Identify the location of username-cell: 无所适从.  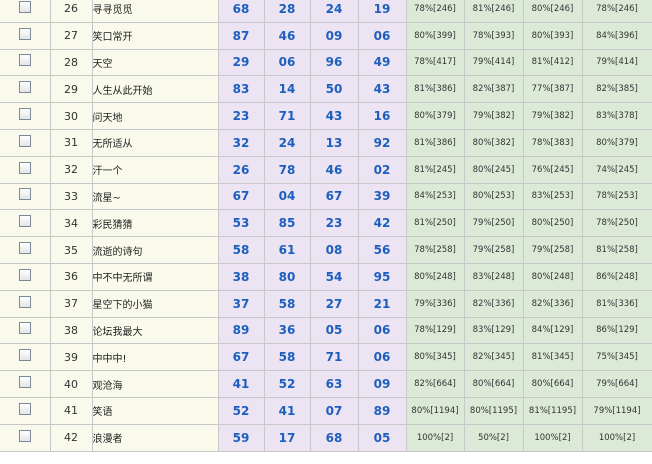
(155, 143).